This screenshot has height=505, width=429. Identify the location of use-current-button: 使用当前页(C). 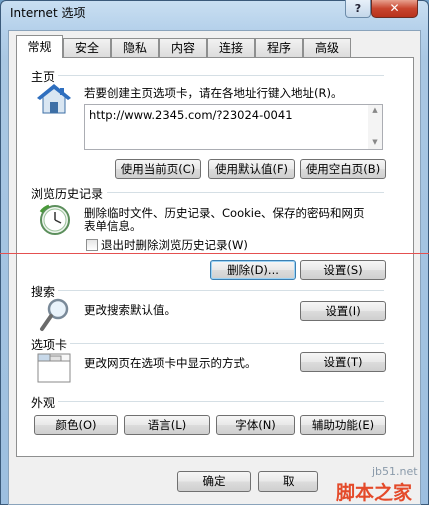
(158, 169).